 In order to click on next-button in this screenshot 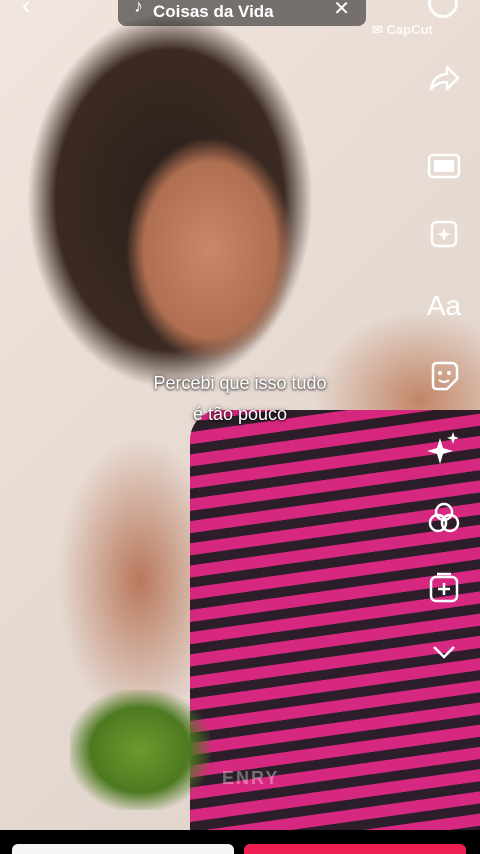, I will do `click(355, 849)`.